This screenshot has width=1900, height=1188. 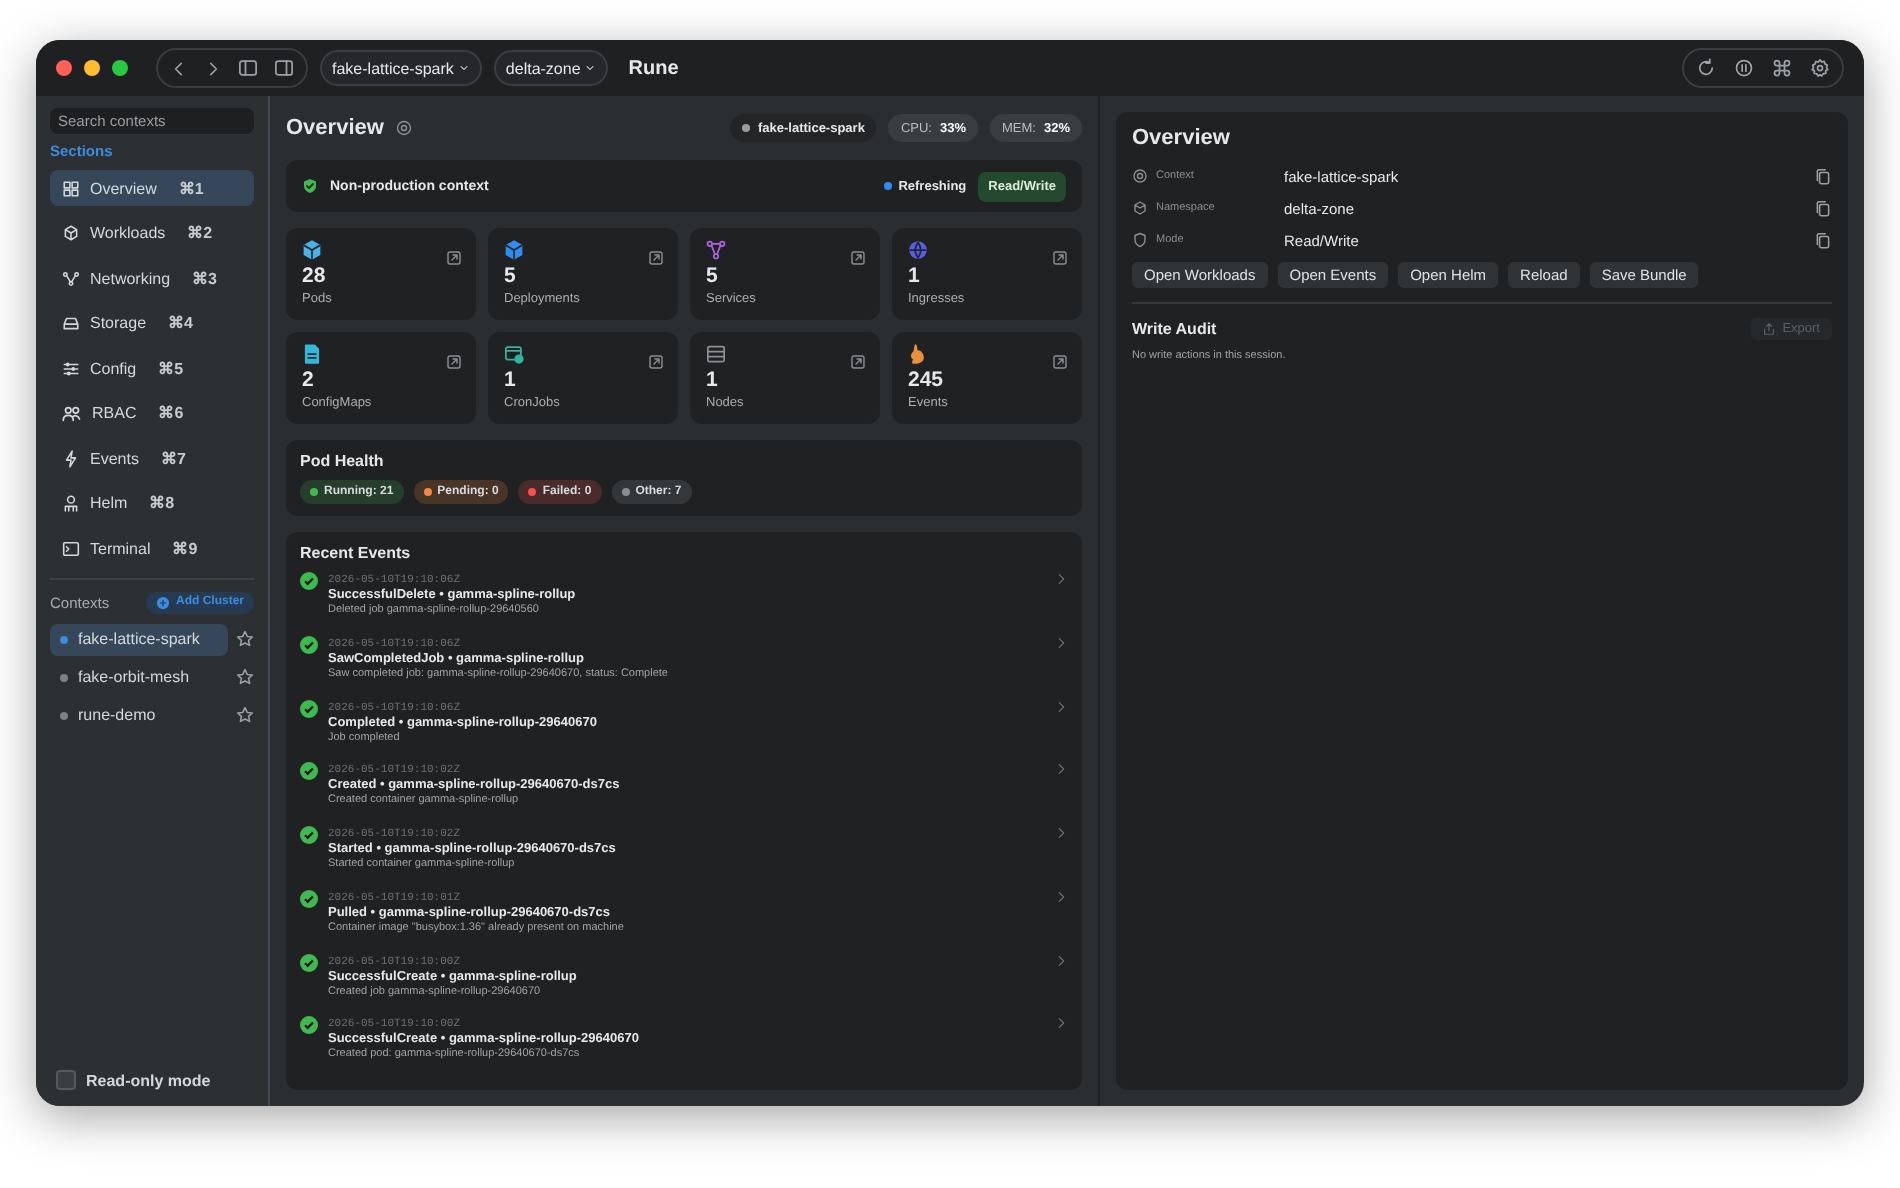 What do you see at coordinates (356, 553) in the screenshot?
I see `panel-title: Recent Events` at bounding box center [356, 553].